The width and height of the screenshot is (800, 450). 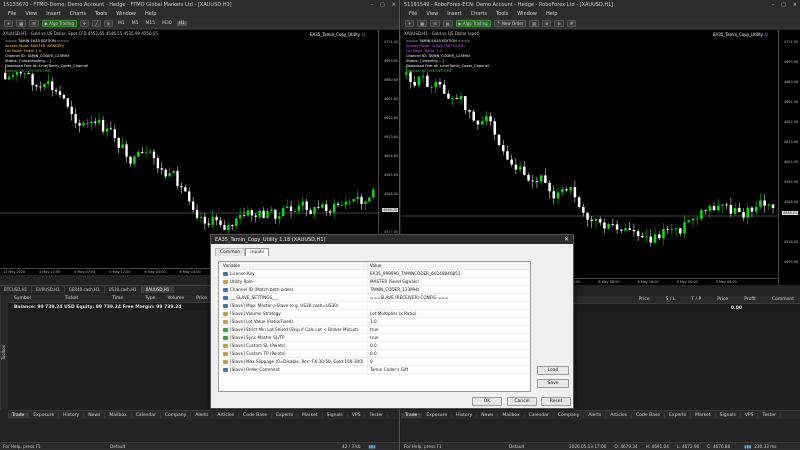 What do you see at coordinates (448, 265) in the screenshot?
I see `header-value: Value` at bounding box center [448, 265].